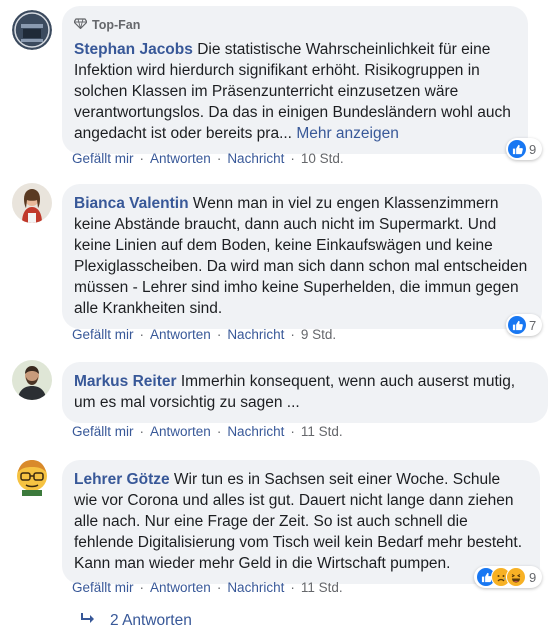 The image size is (558, 638). Describe the element at coordinates (347, 133) in the screenshot. I see `more-link: Mehr anzeigen` at that location.